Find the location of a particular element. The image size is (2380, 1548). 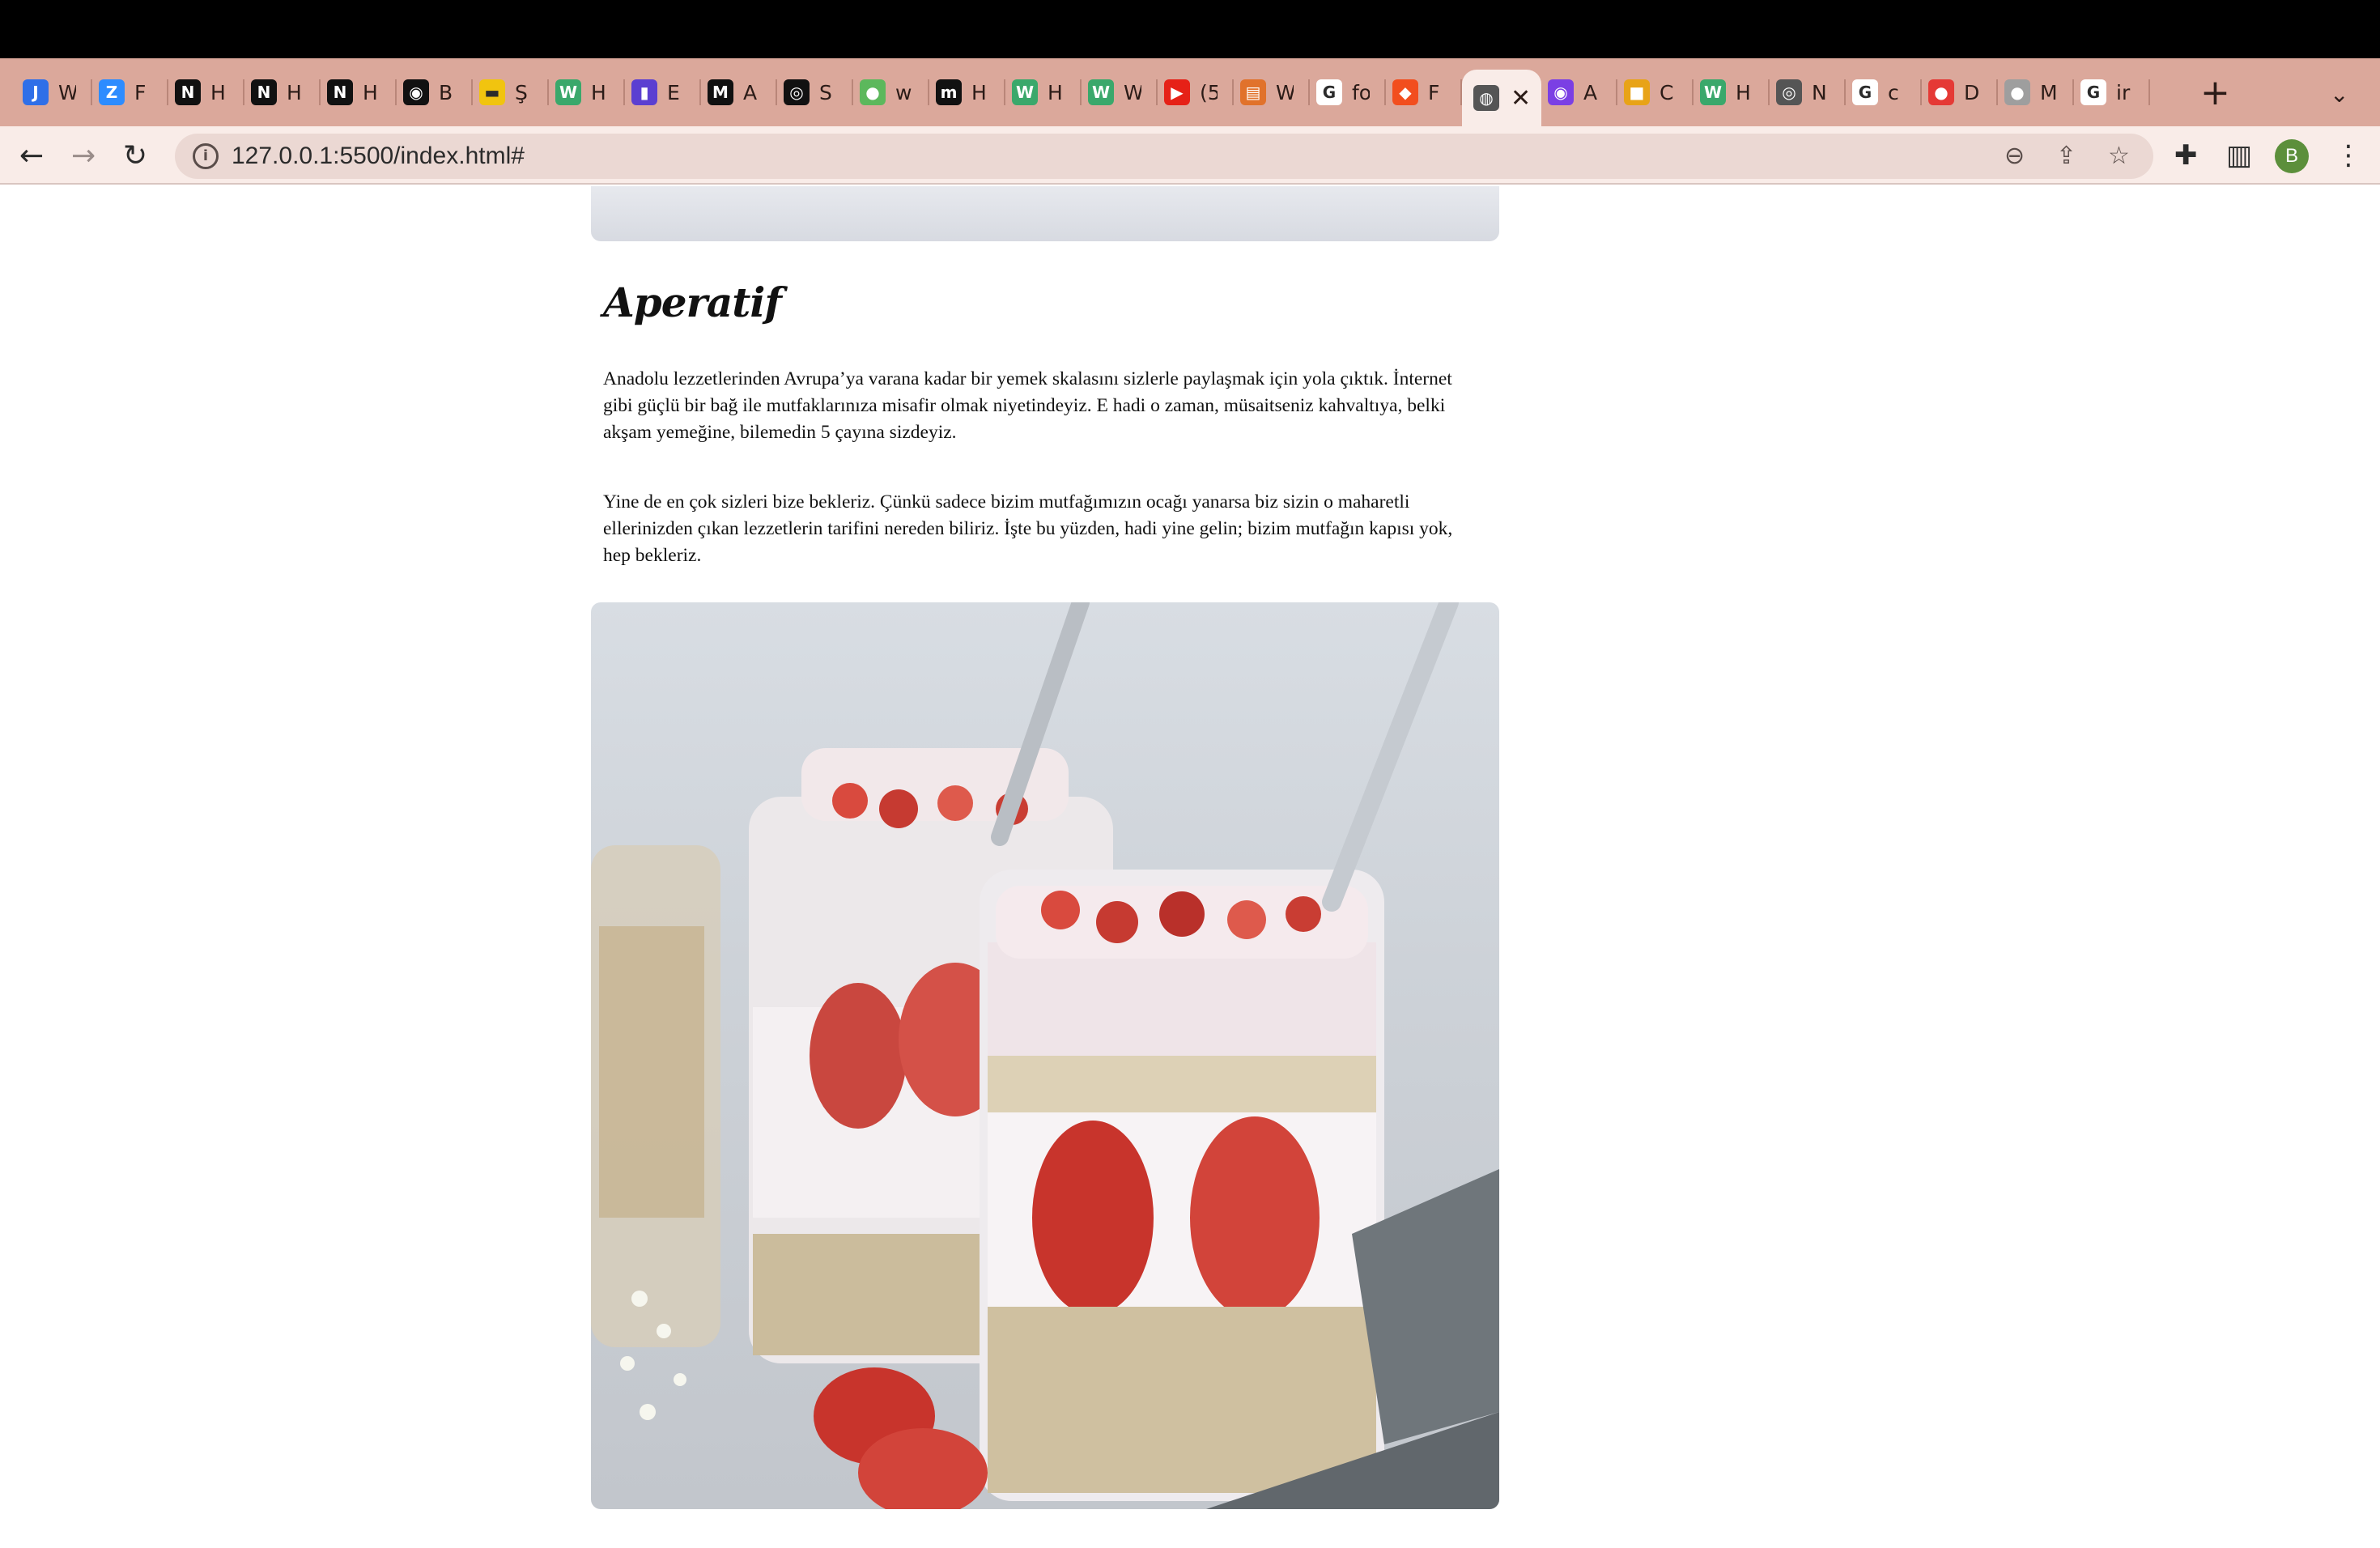

browser-tab: ◎ S is located at coordinates (815, 92).